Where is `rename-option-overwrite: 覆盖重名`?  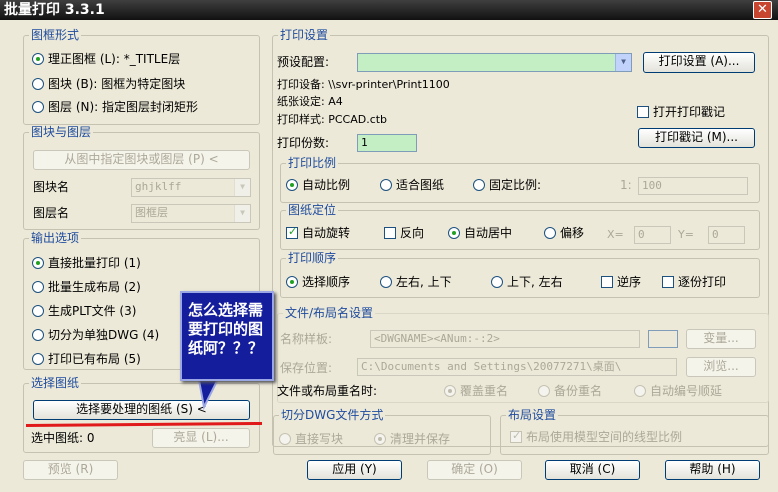 rename-option-overwrite: 覆盖重名 is located at coordinates (484, 391).